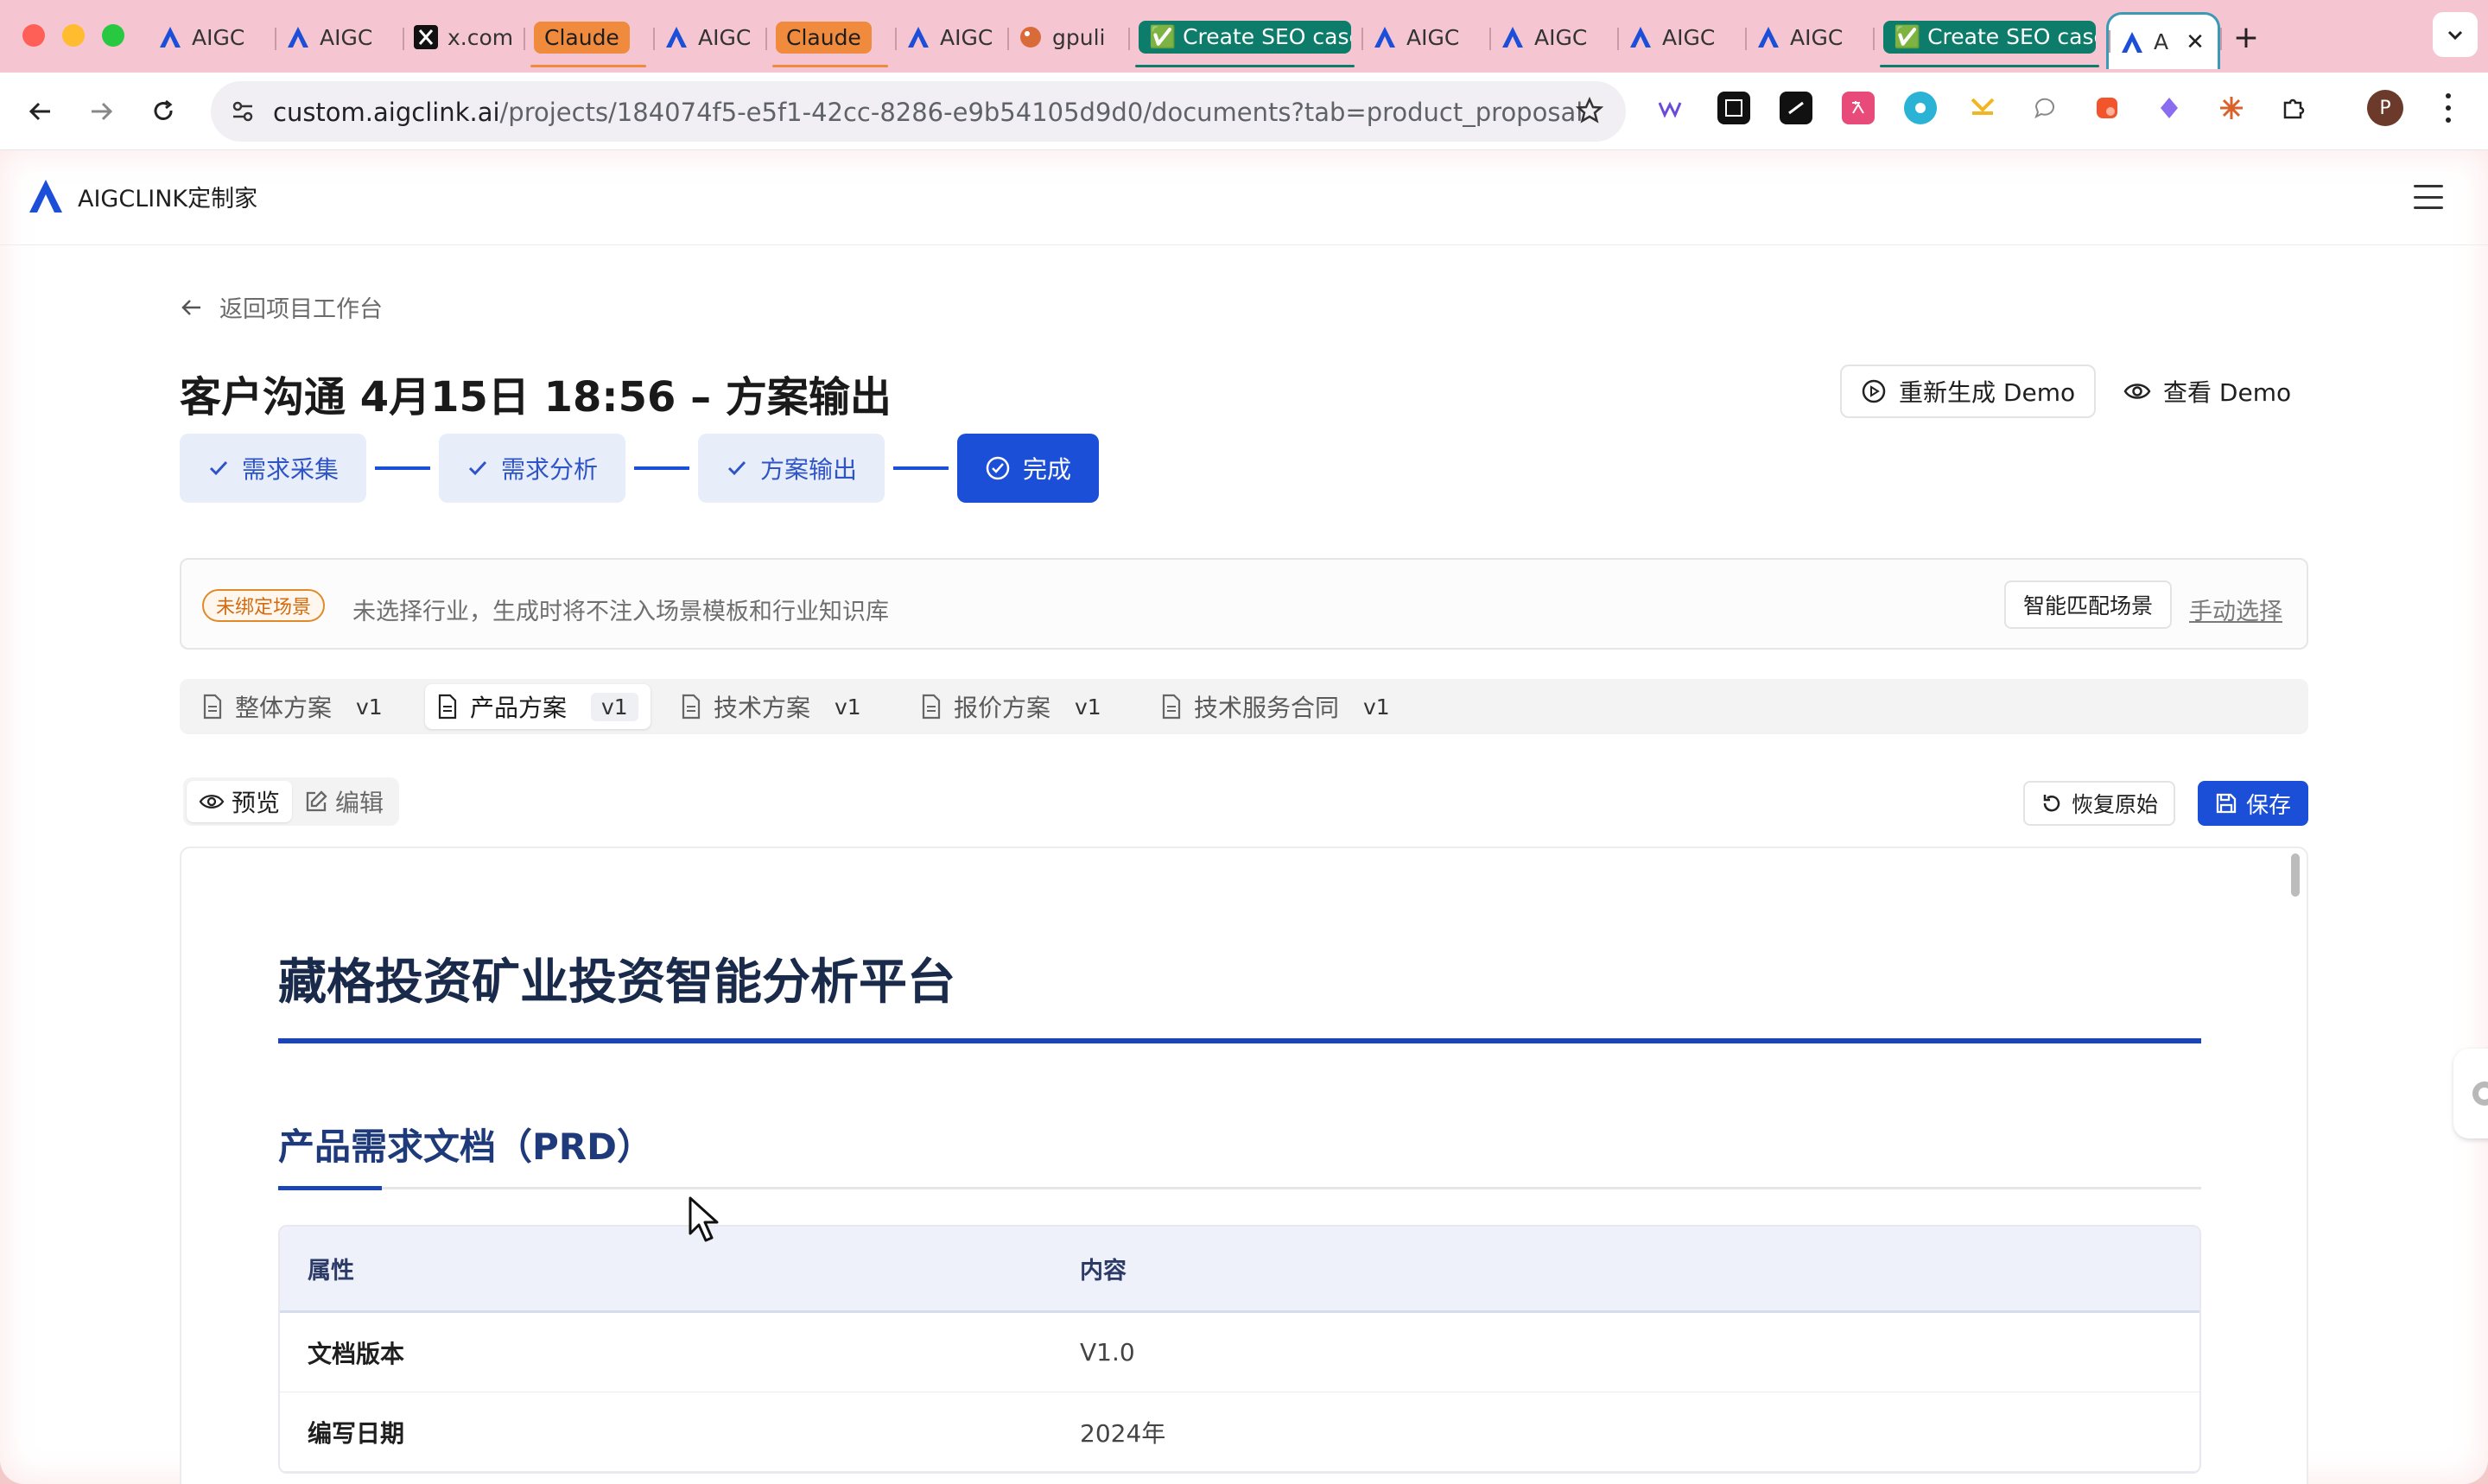 The width and height of the screenshot is (2488, 1484). I want to click on profile-avatar: P, so click(2385, 108).